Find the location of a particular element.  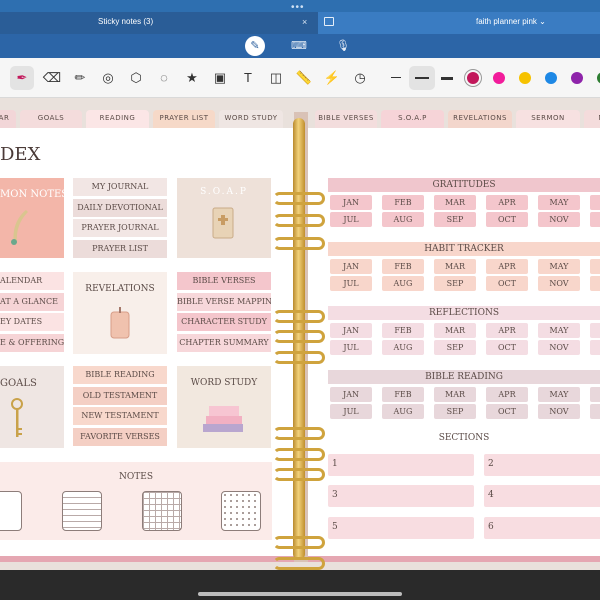

tab-ar: AR is located at coordinates (8, 119).